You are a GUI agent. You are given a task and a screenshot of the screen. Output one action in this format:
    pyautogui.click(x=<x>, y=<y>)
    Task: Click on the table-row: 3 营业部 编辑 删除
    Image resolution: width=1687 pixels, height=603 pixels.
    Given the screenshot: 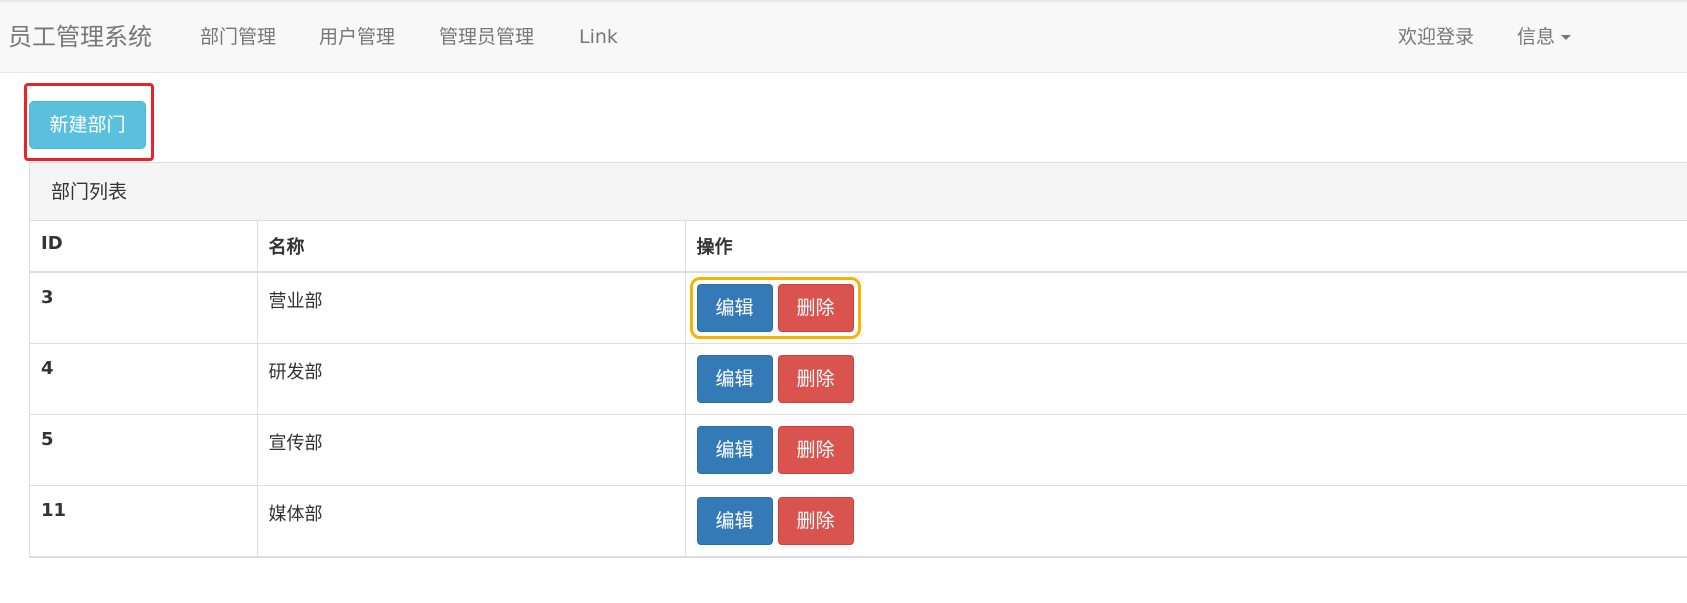 What is the action you would take?
    pyautogui.click(x=858, y=308)
    